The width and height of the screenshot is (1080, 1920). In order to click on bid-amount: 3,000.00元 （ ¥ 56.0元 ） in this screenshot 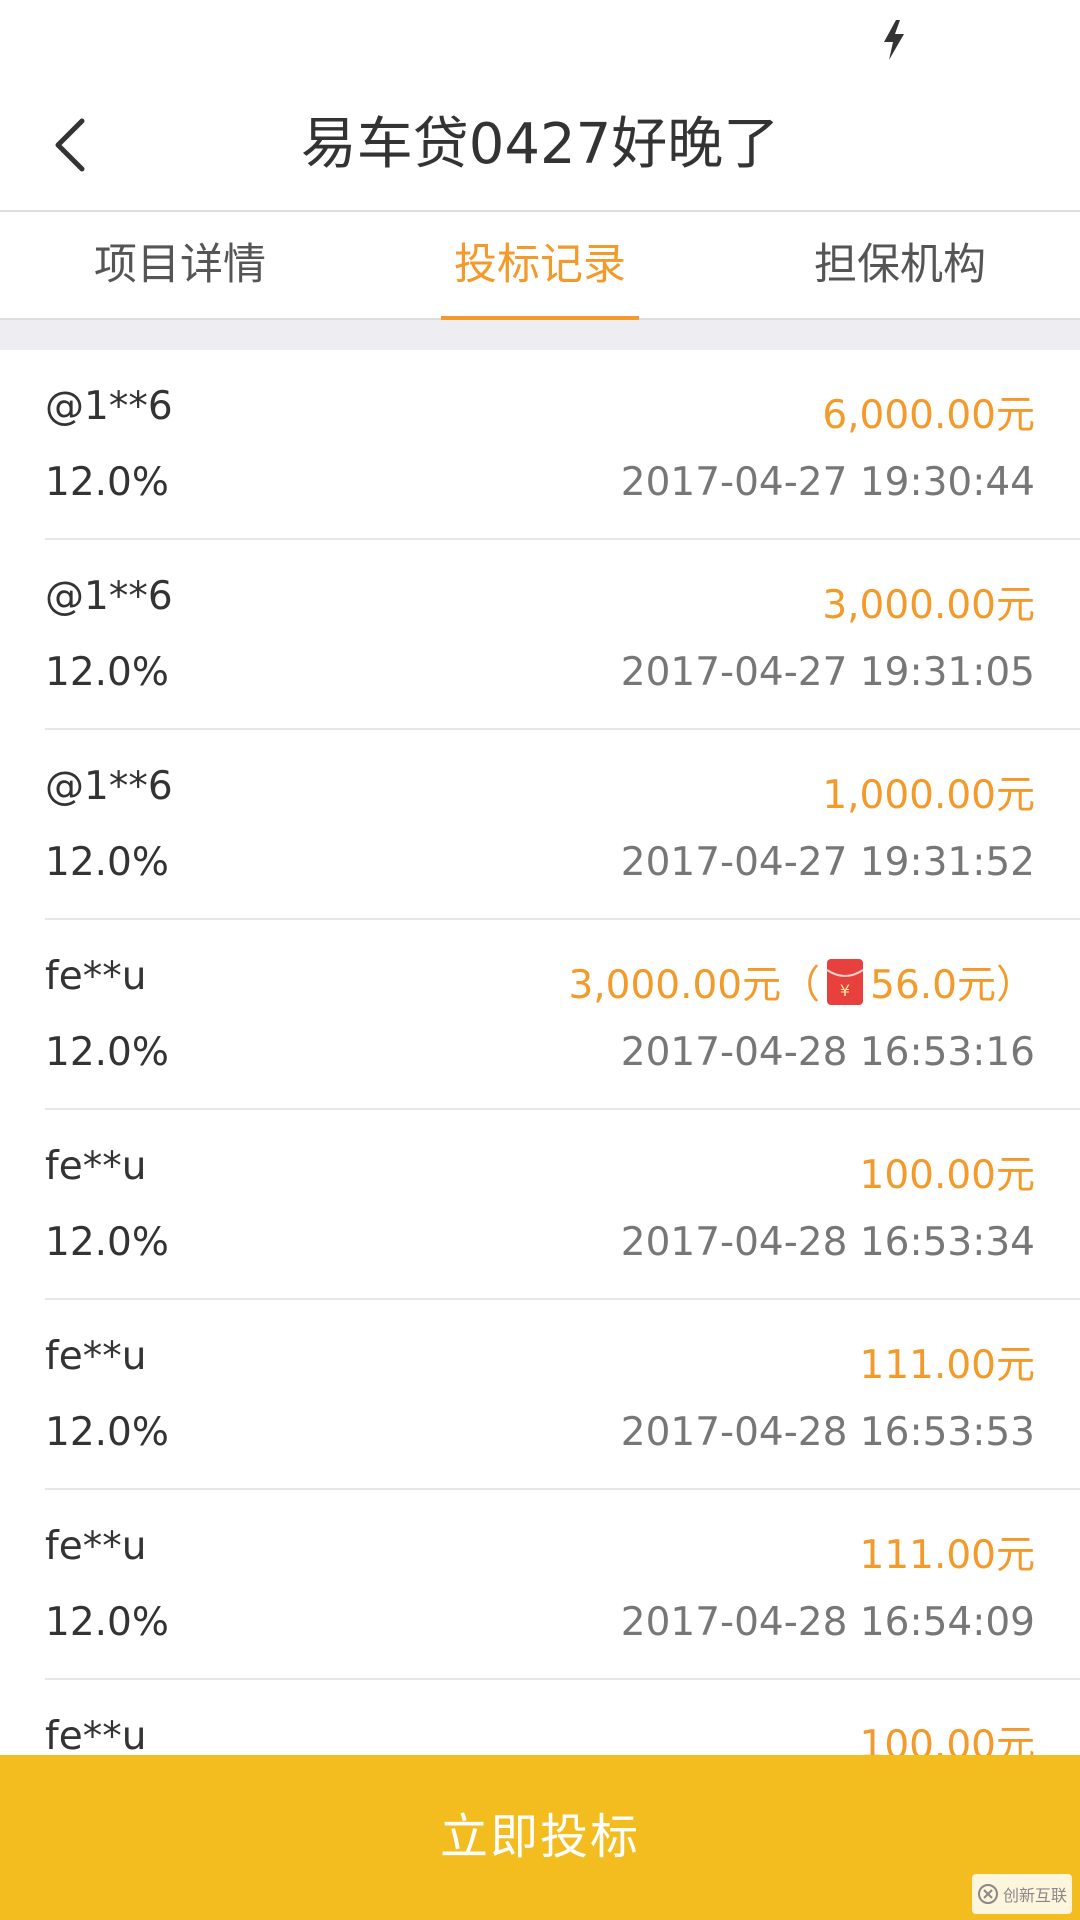, I will do `click(801, 982)`.